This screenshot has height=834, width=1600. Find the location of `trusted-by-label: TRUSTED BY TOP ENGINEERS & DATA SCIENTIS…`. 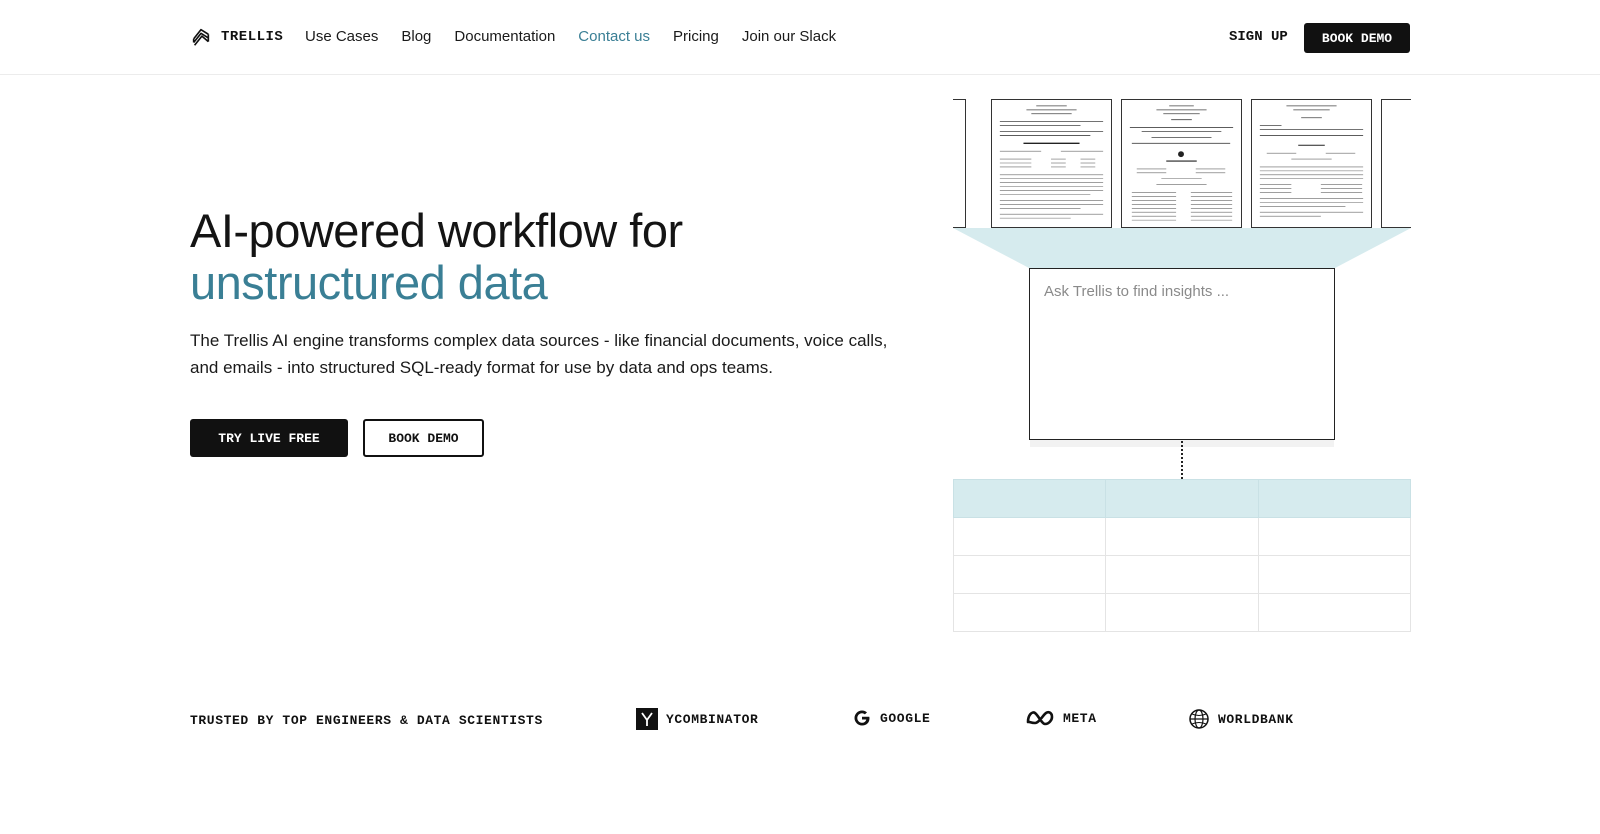

trusted-by-label: TRUSTED BY TOP ENGINEERS & DATA SCIENTIS… is located at coordinates (366, 720).